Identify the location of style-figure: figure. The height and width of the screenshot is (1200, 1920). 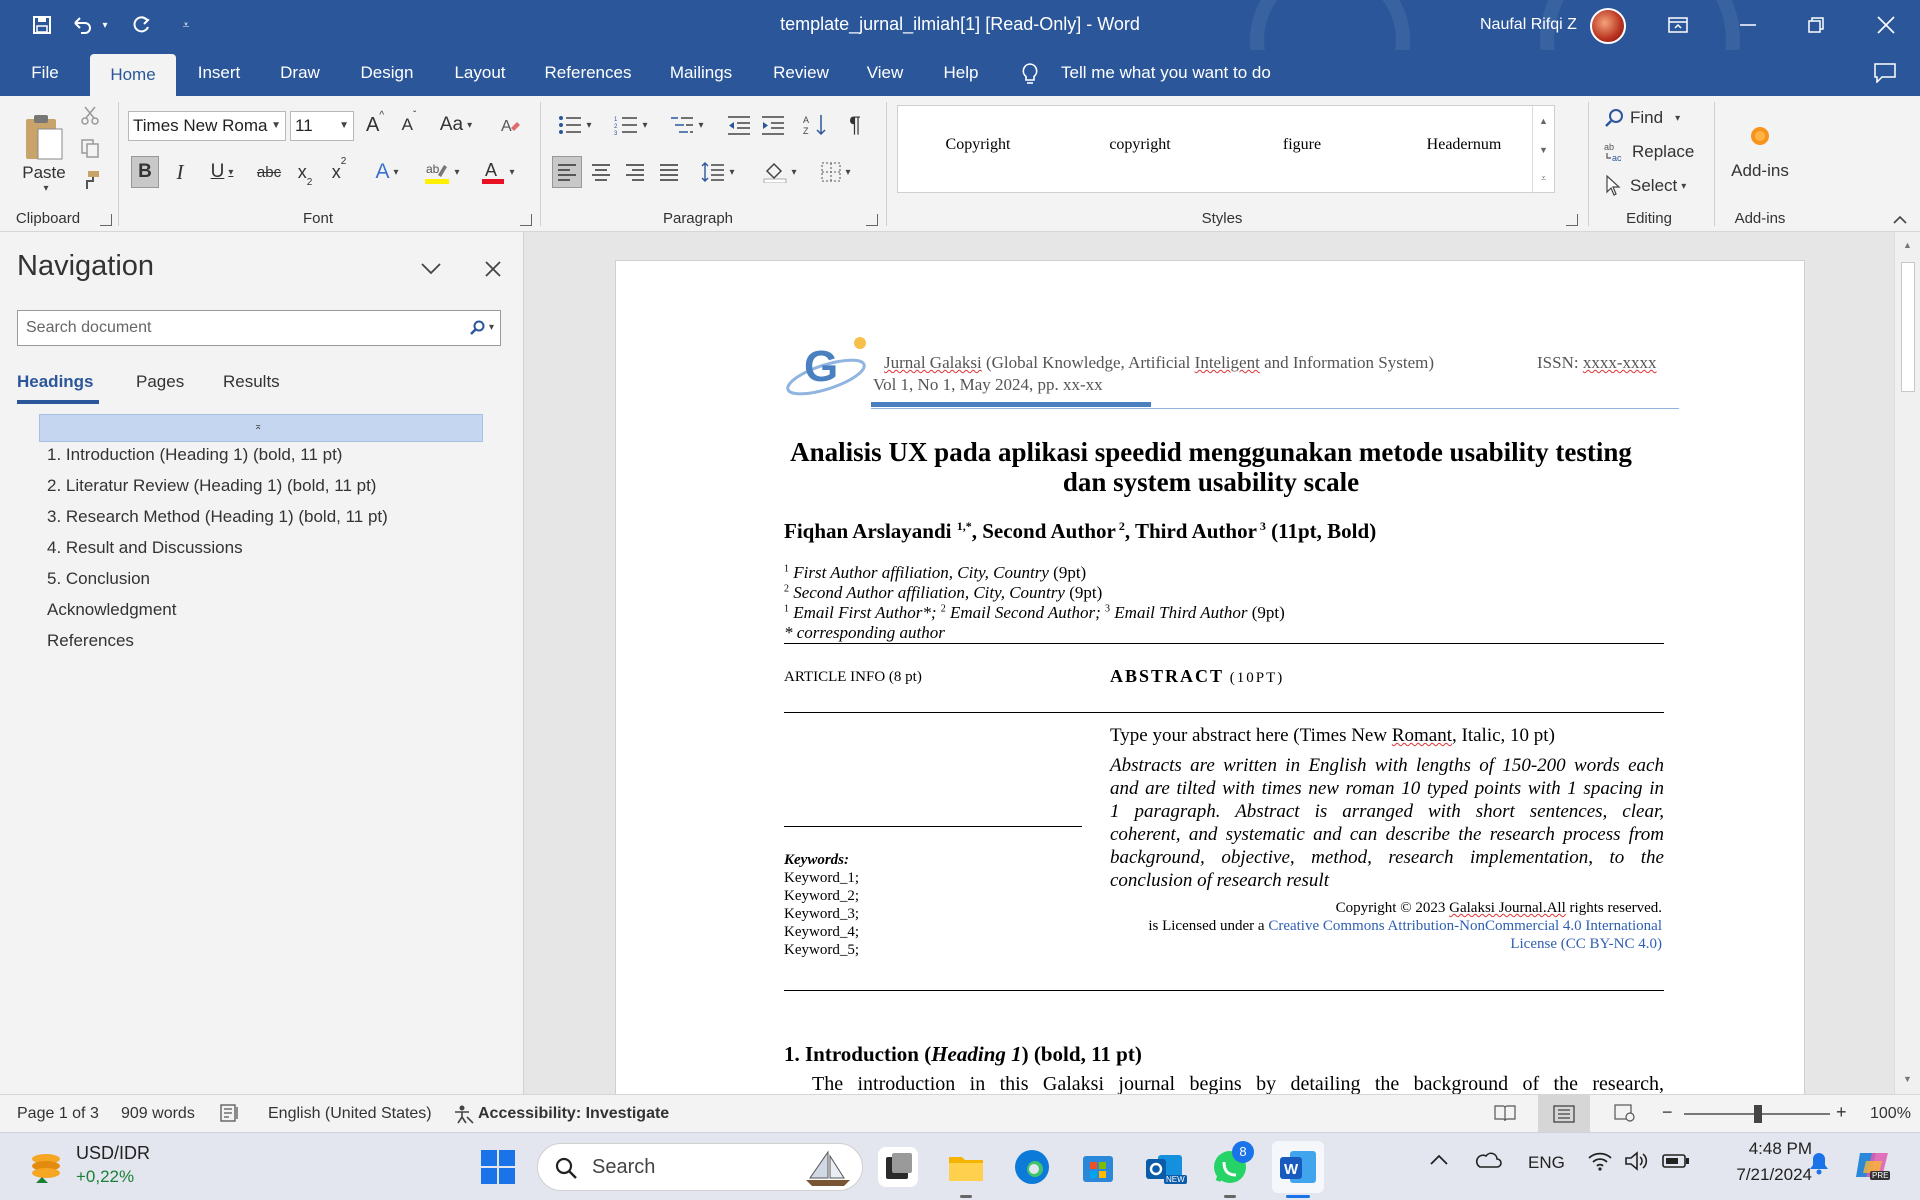
(1302, 145).